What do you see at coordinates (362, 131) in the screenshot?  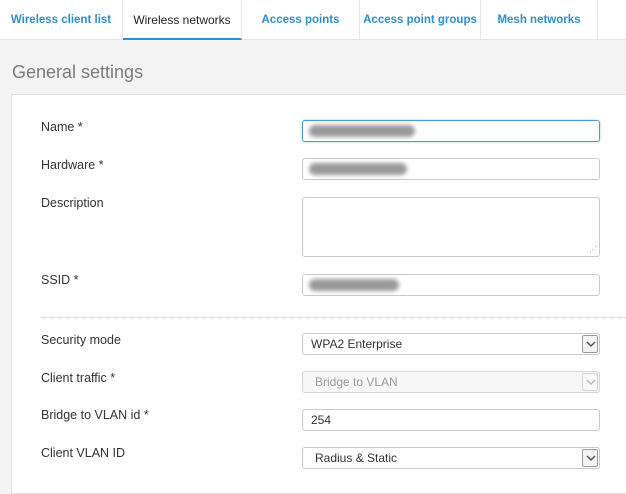 I see `redacted-name` at bounding box center [362, 131].